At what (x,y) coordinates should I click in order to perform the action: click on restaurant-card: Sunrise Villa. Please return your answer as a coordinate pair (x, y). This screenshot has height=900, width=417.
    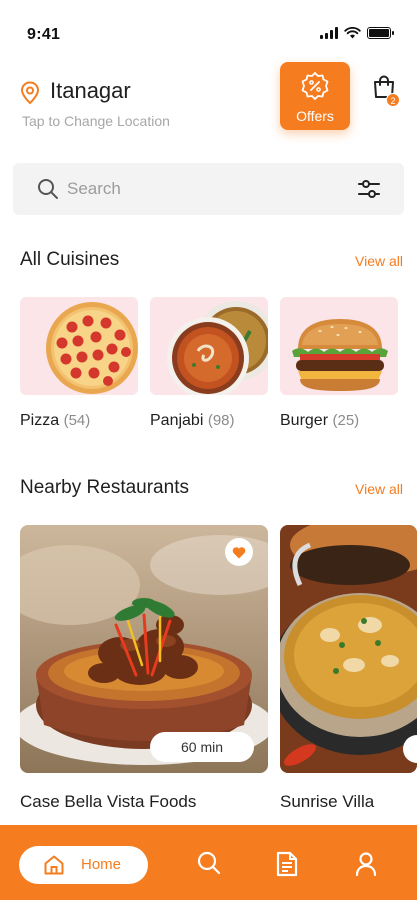
    Looking at the image, I should click on (348, 668).